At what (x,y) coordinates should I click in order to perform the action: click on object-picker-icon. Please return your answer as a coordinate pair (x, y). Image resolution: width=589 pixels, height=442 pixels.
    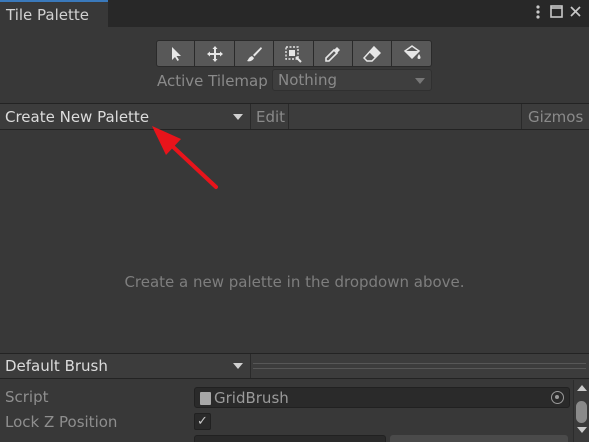
    Looking at the image, I should click on (557, 397).